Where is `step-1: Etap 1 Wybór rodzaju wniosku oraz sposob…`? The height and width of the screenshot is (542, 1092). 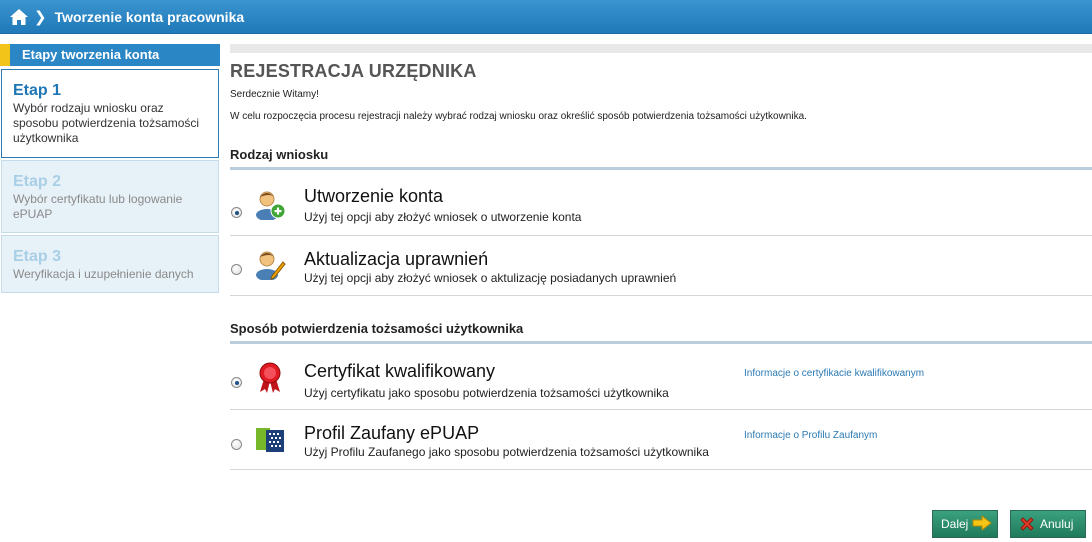 step-1: Etap 1 Wybór rodzaju wniosku oraz sposob… is located at coordinates (110, 113).